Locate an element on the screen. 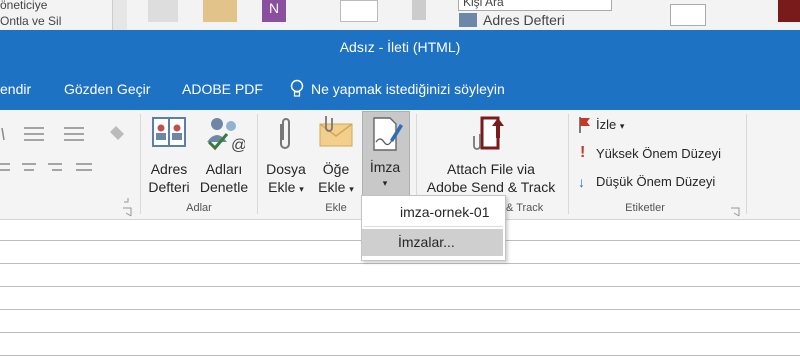 The height and width of the screenshot is (364, 800). adobe-attach-icon is located at coordinates (490, 133).